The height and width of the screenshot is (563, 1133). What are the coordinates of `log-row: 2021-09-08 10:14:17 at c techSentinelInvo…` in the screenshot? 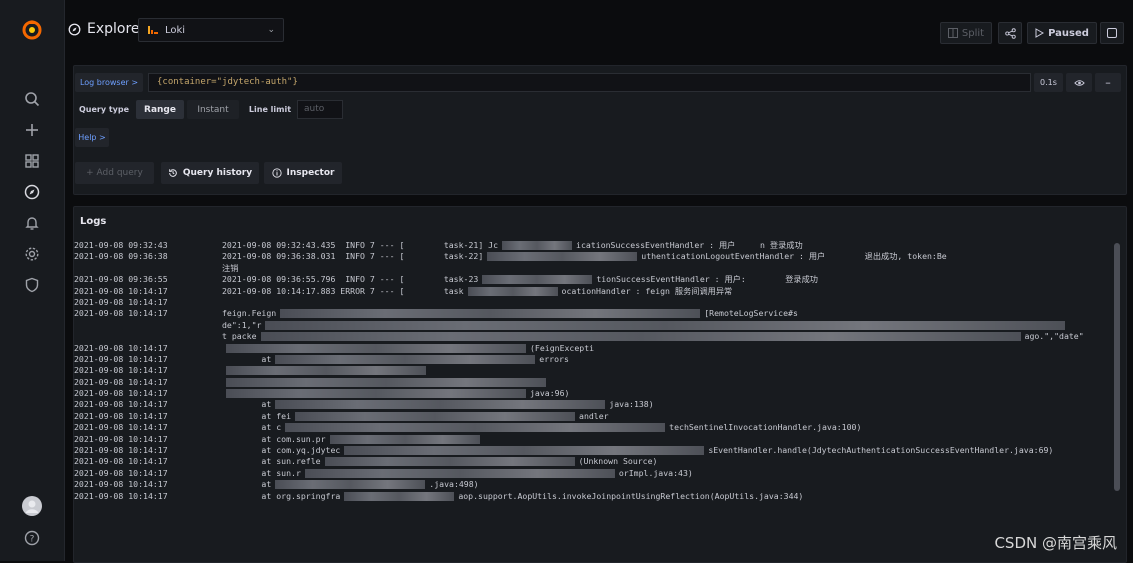 It's located at (593, 427).